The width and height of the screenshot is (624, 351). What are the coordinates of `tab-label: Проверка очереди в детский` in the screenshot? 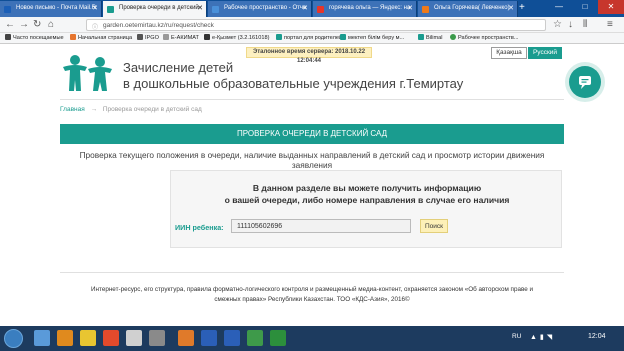 It's located at (159, 8).